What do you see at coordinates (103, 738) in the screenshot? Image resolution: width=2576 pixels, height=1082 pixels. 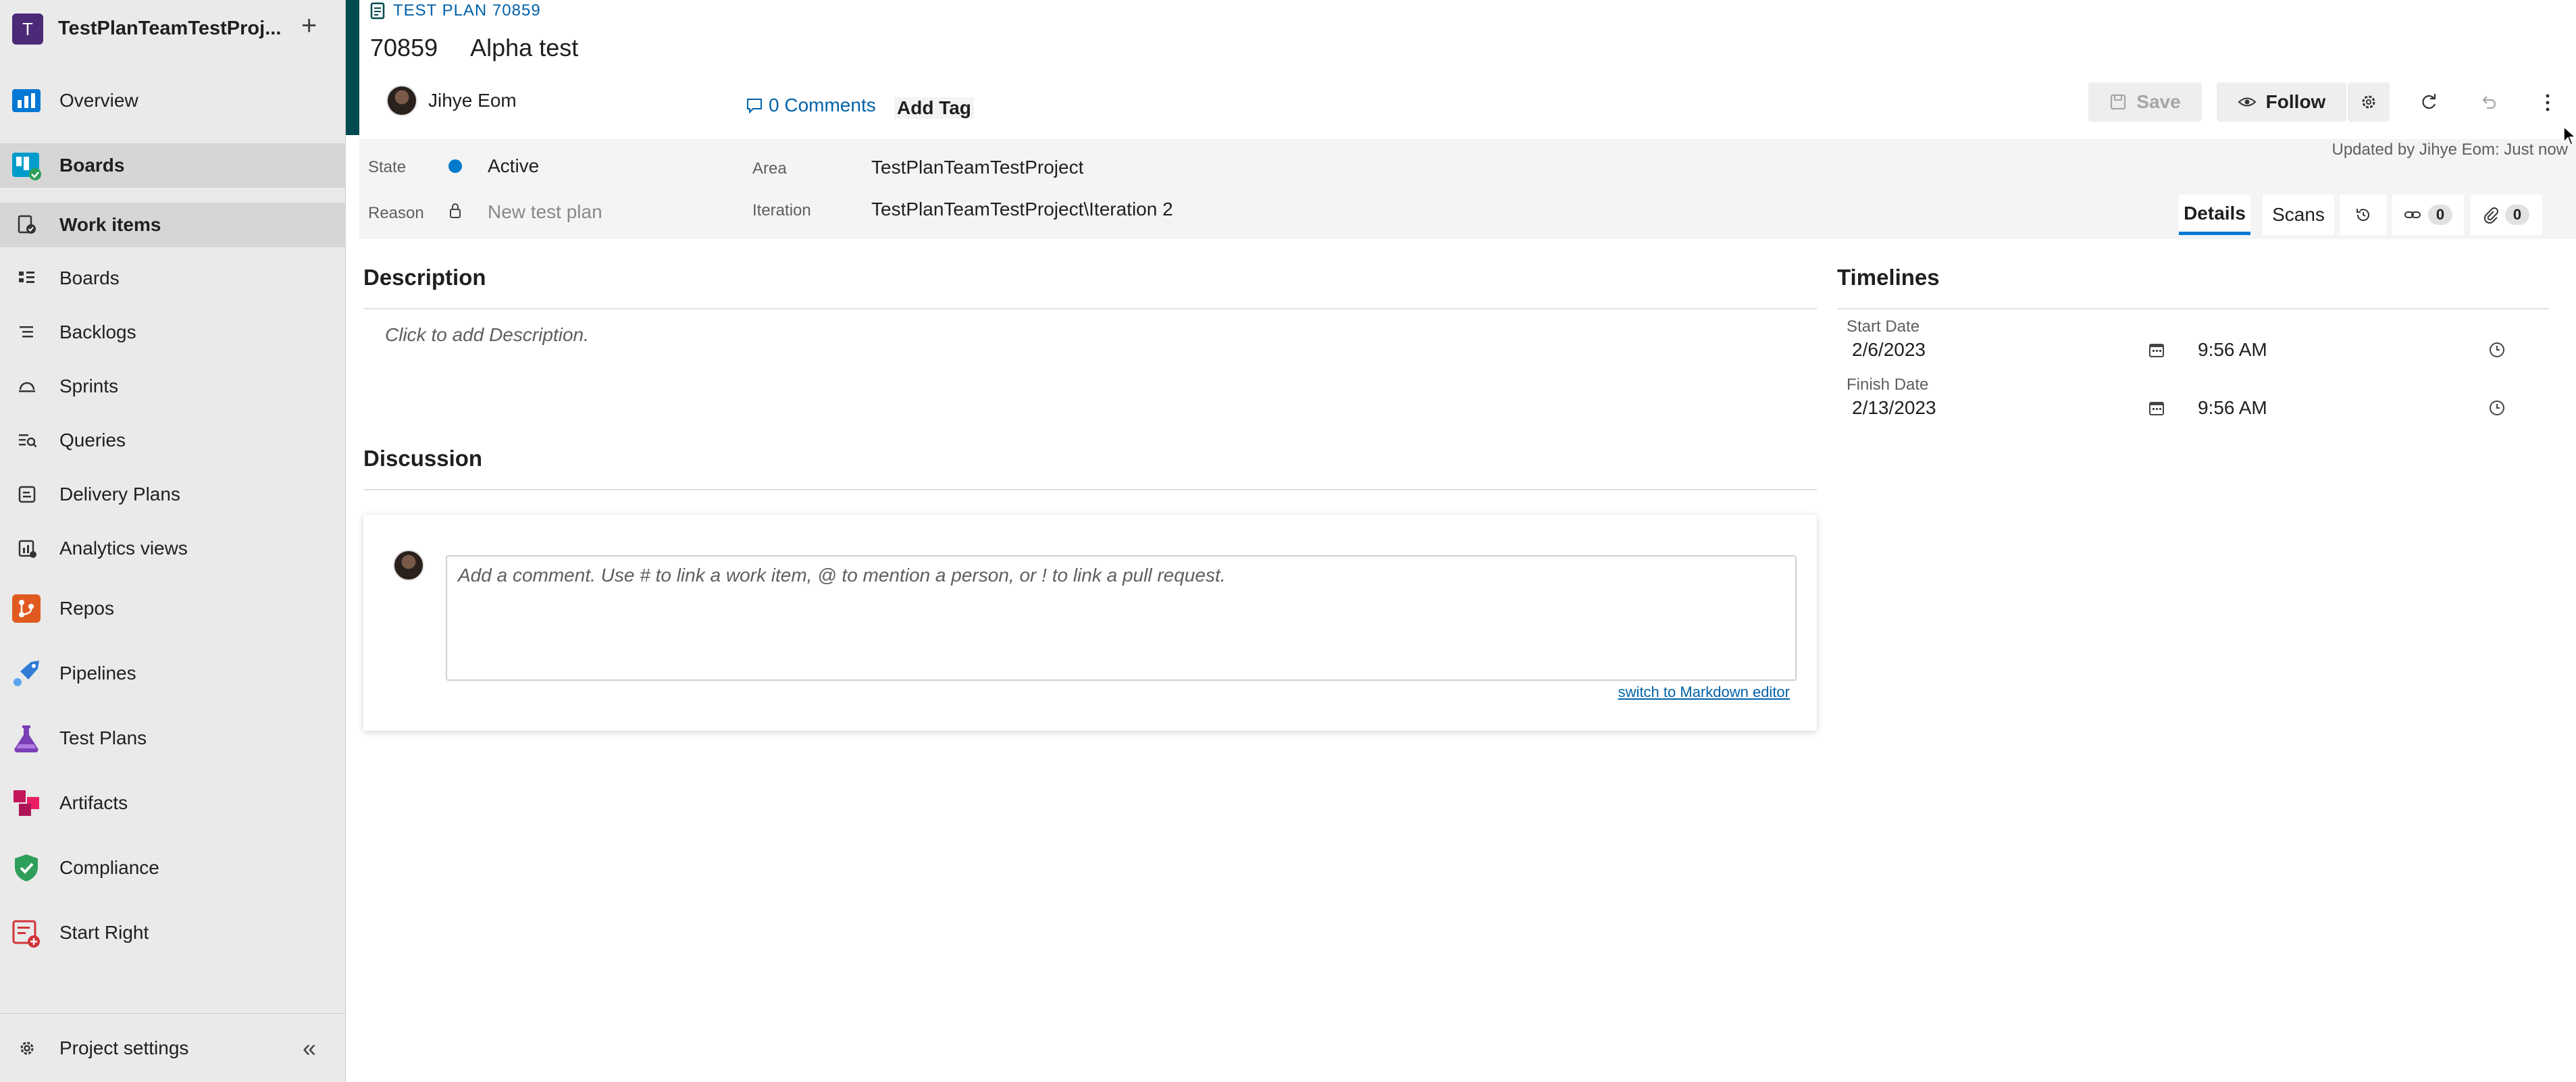 I see `sidebar-item-label: Test Plans` at bounding box center [103, 738].